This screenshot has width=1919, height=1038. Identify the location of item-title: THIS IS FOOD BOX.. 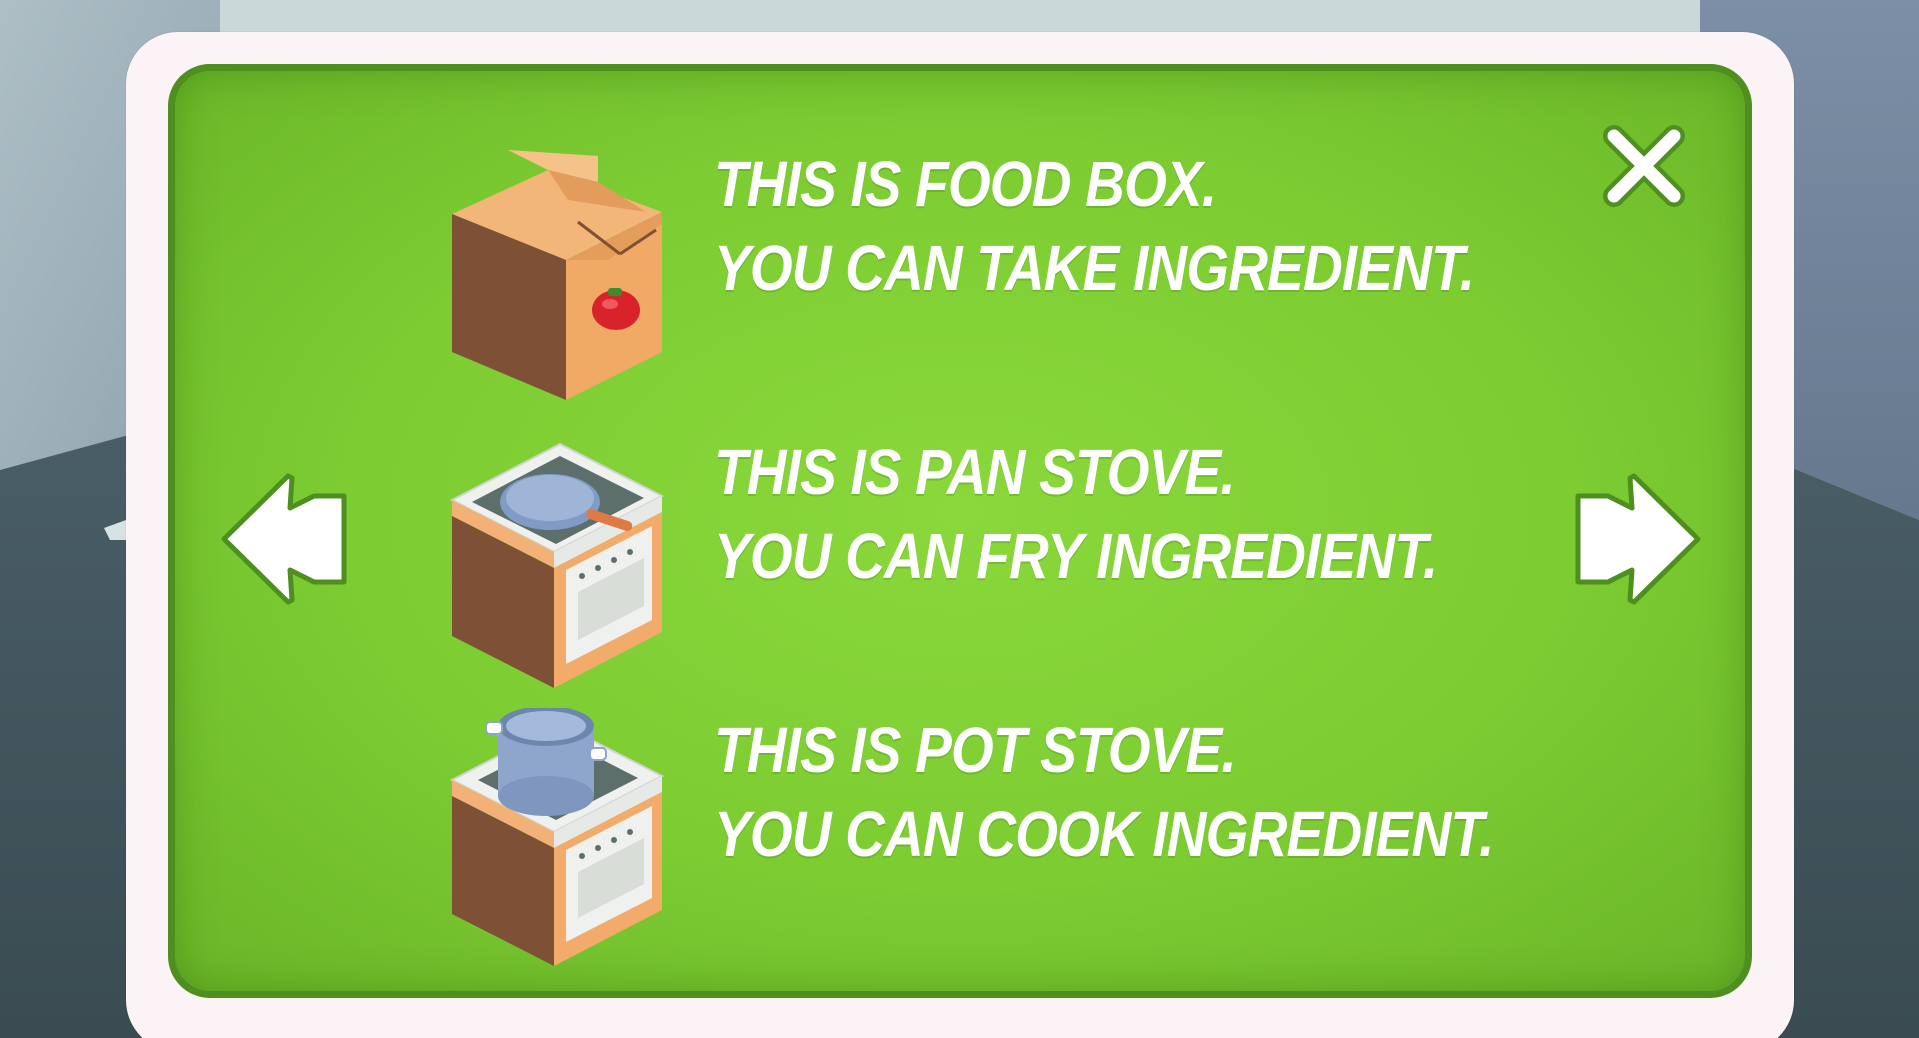
(965, 184).